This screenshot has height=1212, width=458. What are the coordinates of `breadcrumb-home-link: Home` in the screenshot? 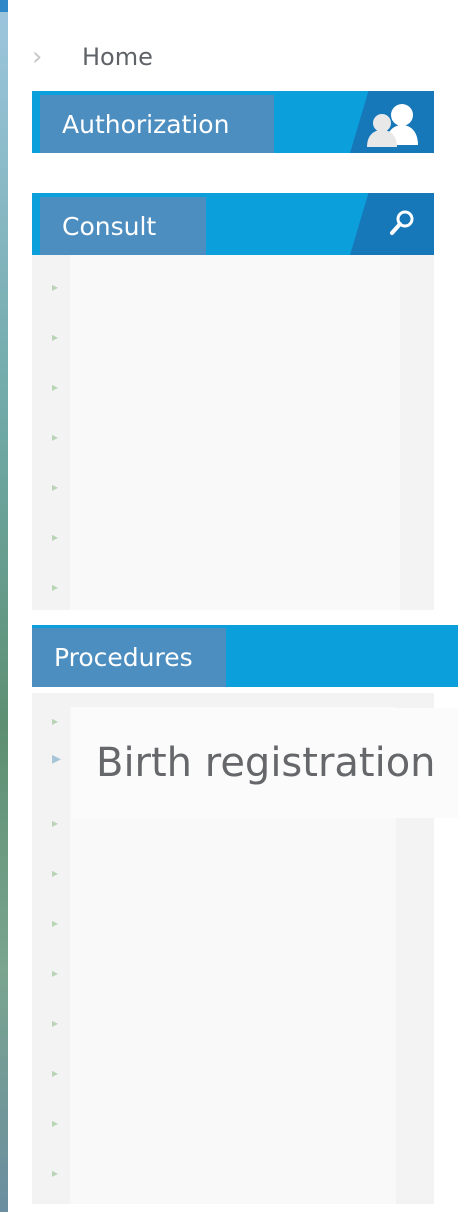 It's located at (117, 57).